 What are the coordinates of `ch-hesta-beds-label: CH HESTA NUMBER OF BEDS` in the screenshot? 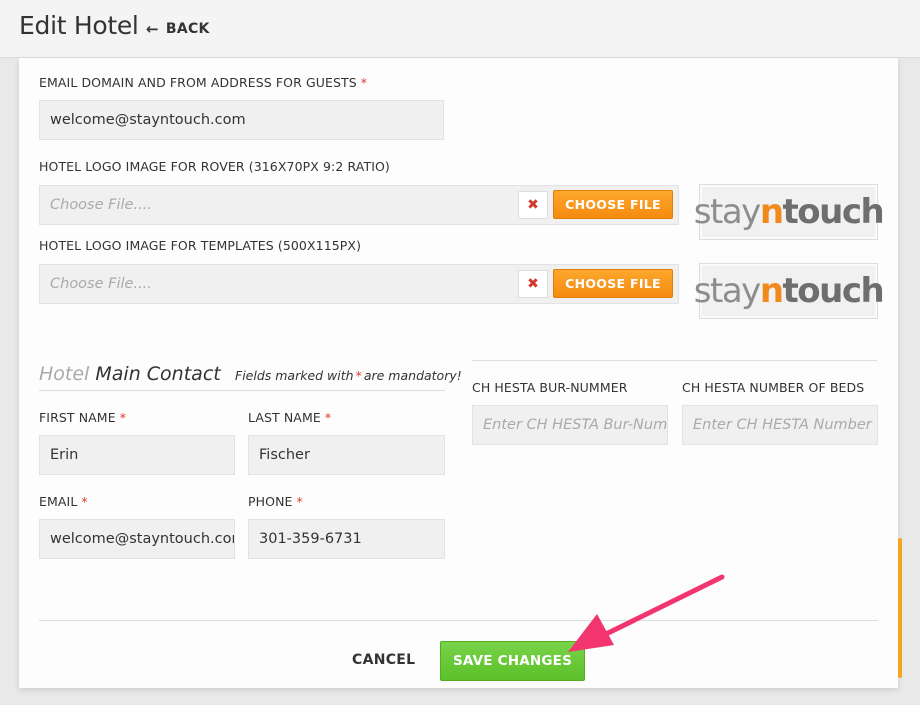 It's located at (773, 387).